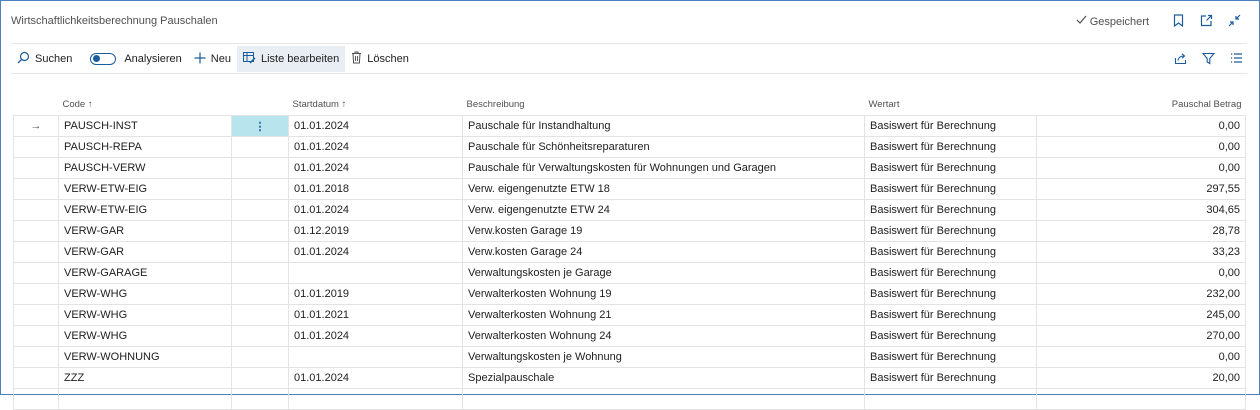  What do you see at coordinates (663, 378) in the screenshot?
I see `cell-description: Spezialpauschale` at bounding box center [663, 378].